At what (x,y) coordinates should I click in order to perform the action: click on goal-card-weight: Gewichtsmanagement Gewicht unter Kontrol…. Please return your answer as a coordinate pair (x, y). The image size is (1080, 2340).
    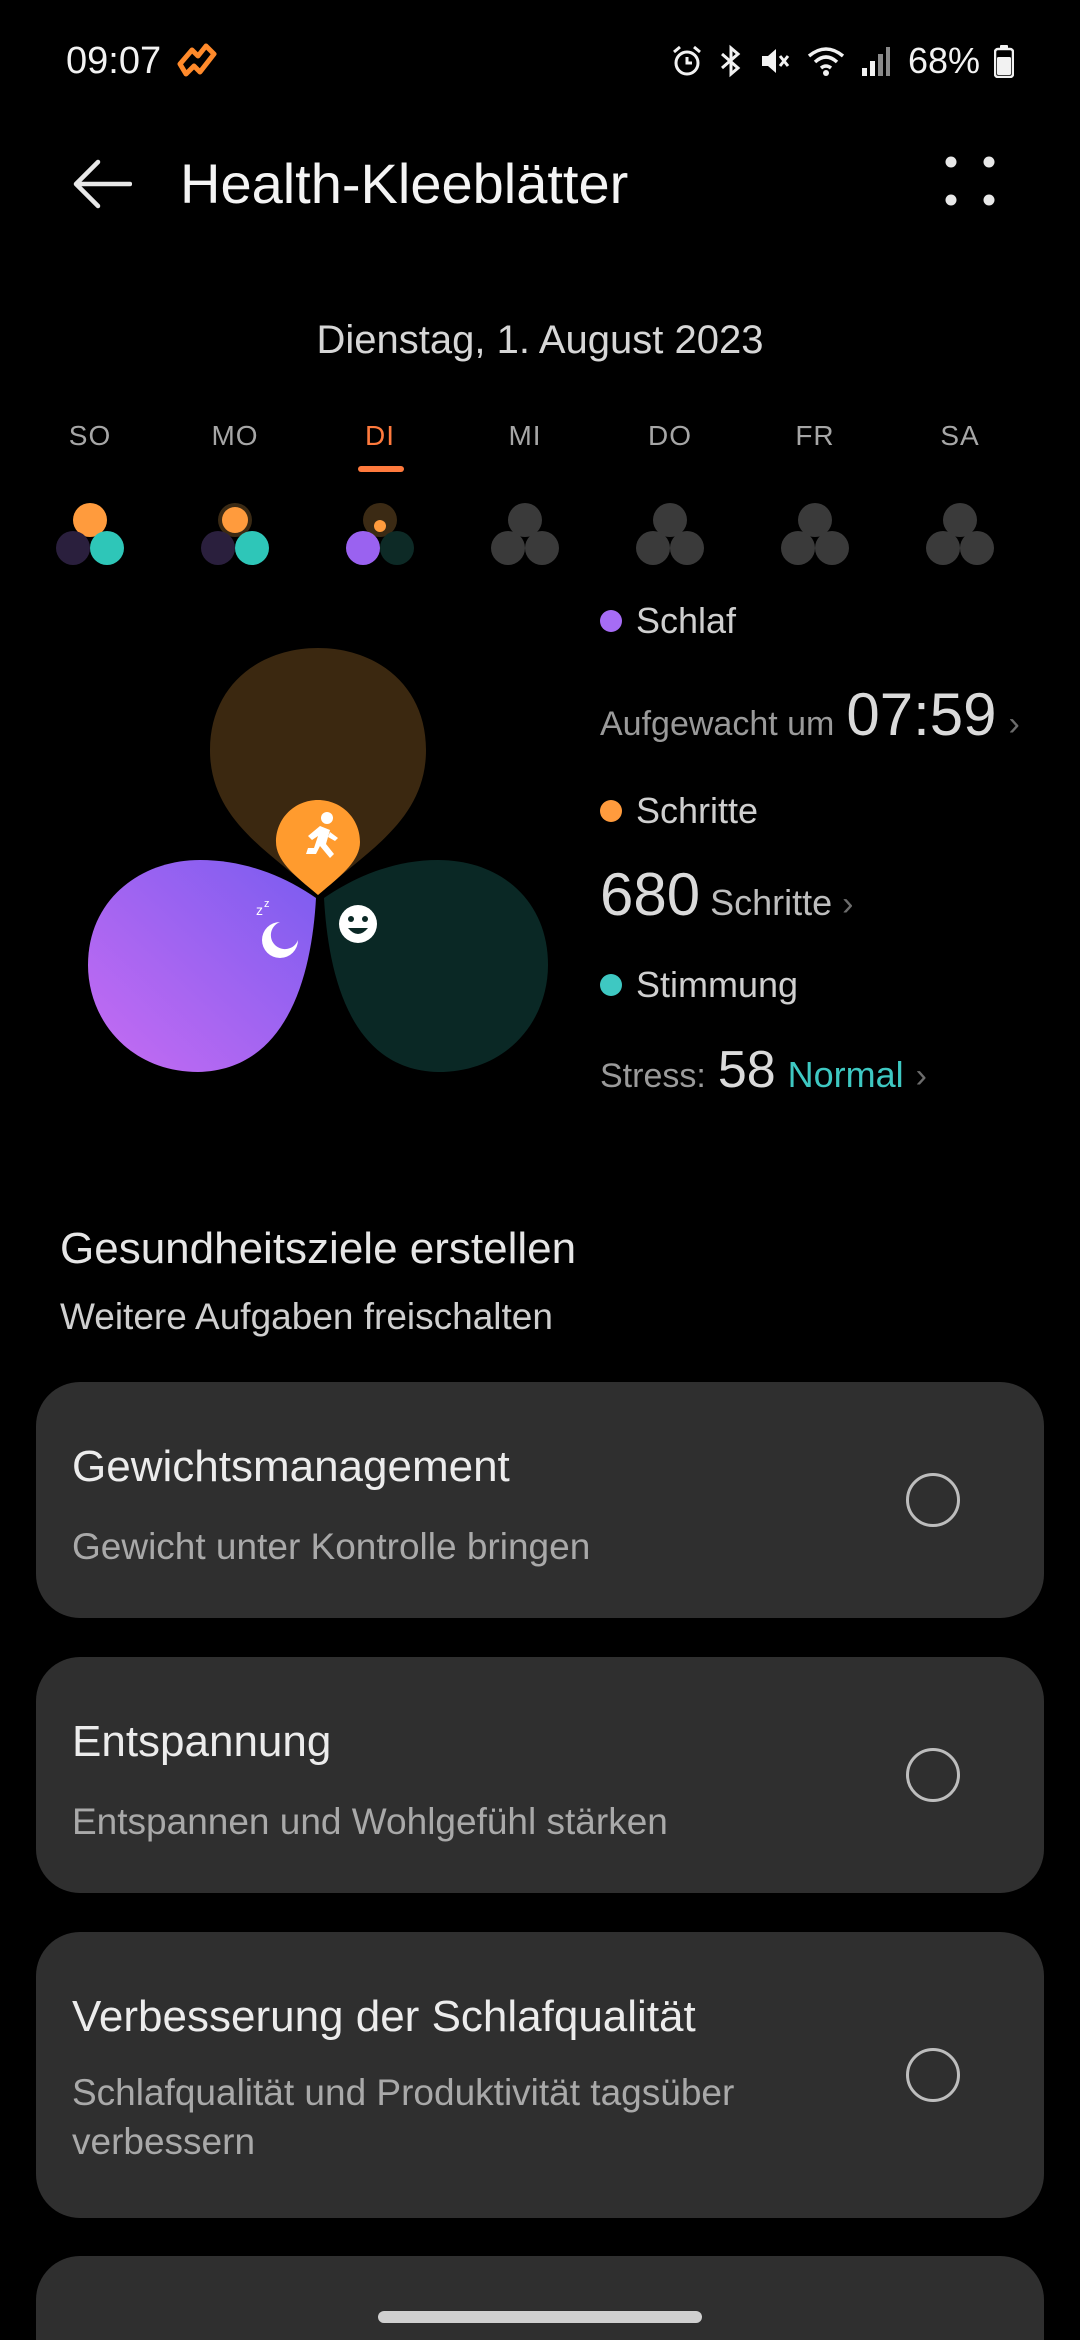
    Looking at the image, I should click on (540, 1500).